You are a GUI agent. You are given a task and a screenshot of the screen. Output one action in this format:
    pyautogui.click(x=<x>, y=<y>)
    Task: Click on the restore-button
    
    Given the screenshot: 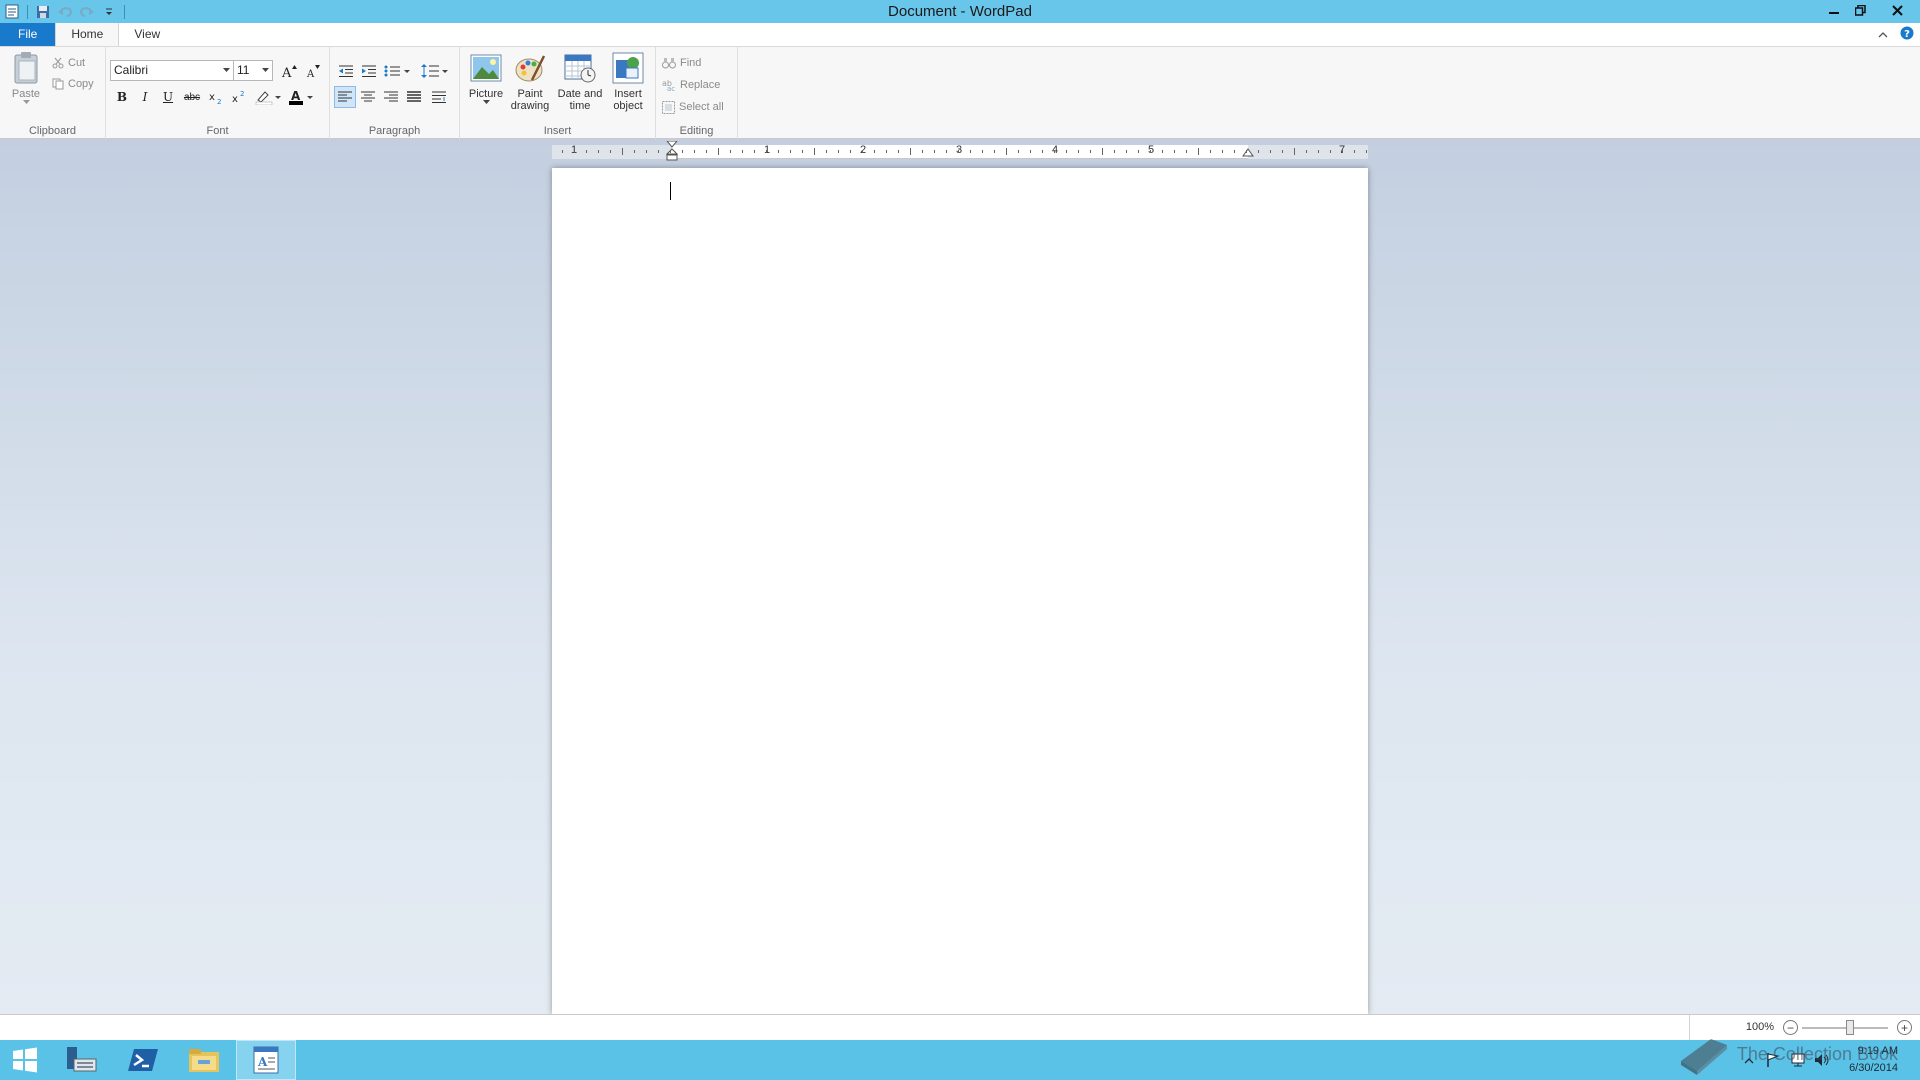 What is the action you would take?
    pyautogui.click(x=1860, y=10)
    